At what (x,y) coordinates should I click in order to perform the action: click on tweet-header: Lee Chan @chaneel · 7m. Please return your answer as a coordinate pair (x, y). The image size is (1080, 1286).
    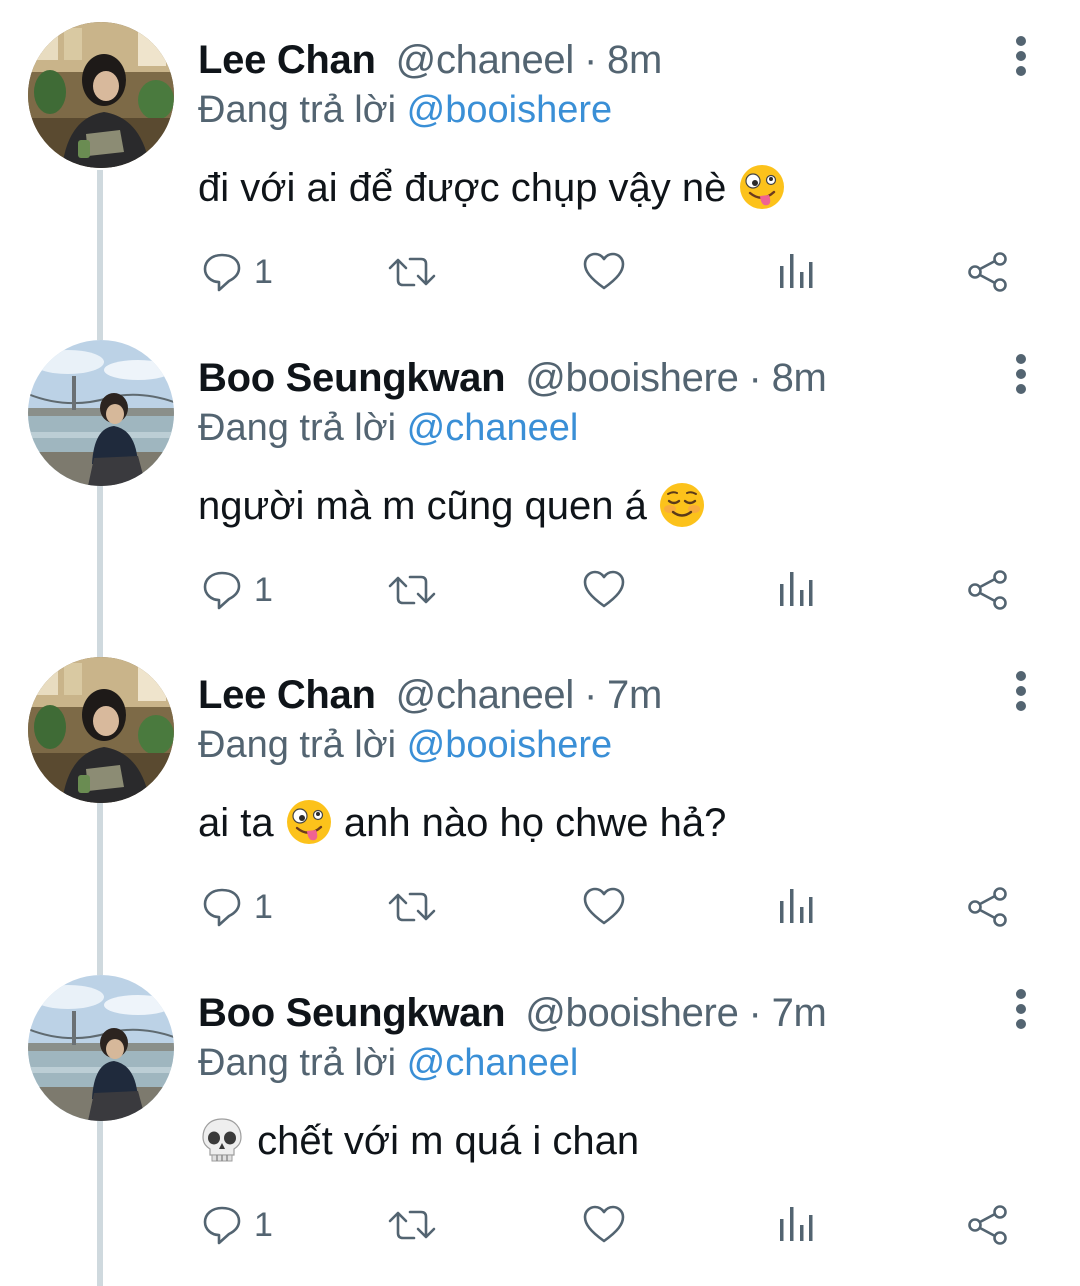
    Looking at the image, I should click on (430, 695).